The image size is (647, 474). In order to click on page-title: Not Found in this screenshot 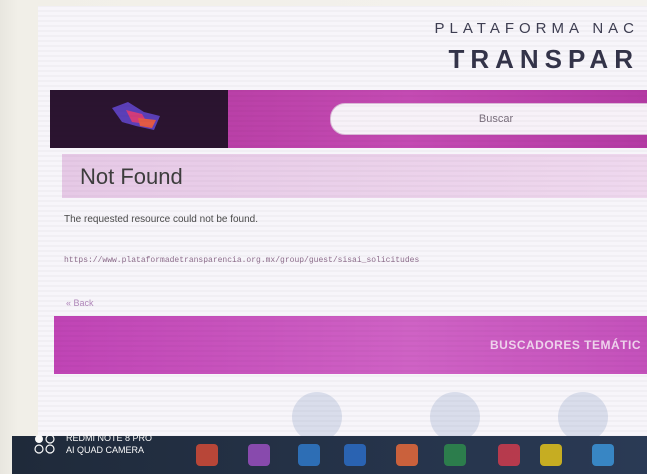, I will do `click(131, 176)`.